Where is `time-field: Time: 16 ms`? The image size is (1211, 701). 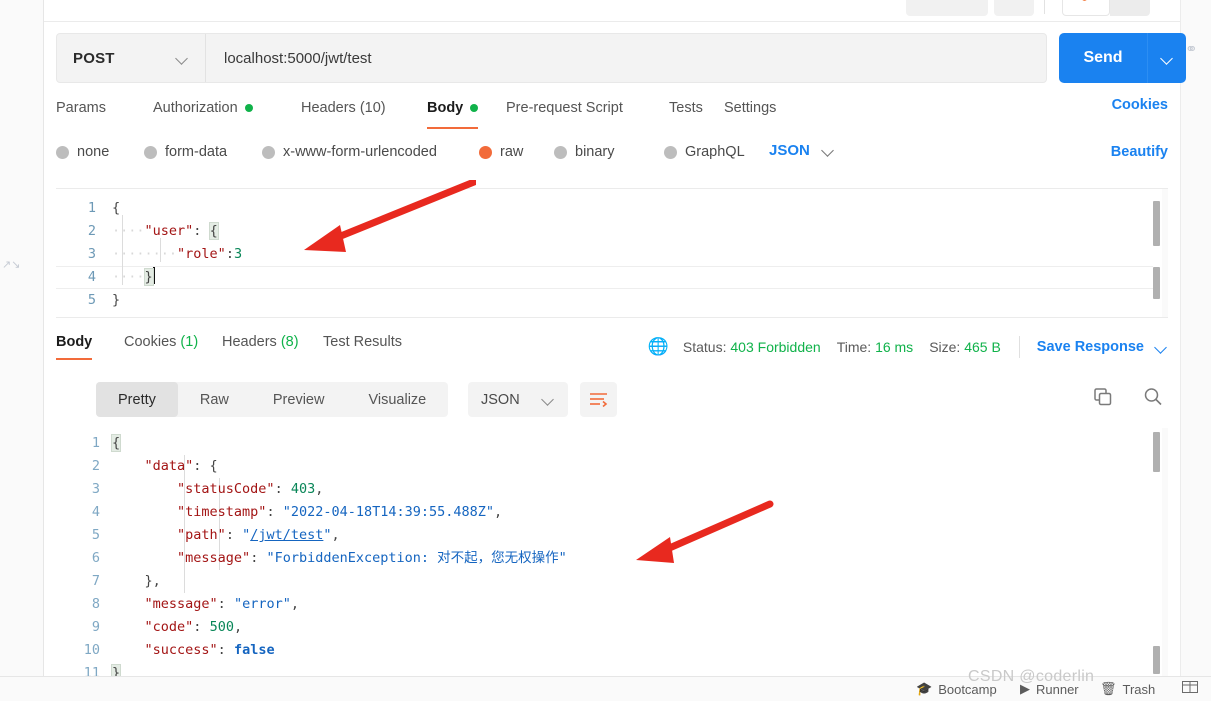
time-field: Time: 16 ms is located at coordinates (875, 347).